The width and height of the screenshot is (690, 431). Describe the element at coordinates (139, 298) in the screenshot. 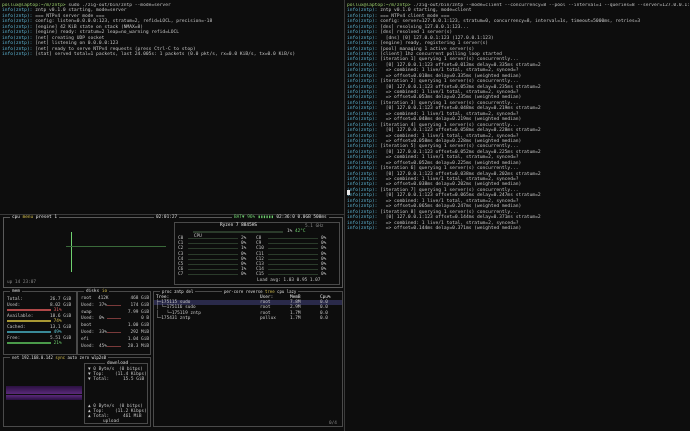

I see `disk-value: 468 GiB` at that location.